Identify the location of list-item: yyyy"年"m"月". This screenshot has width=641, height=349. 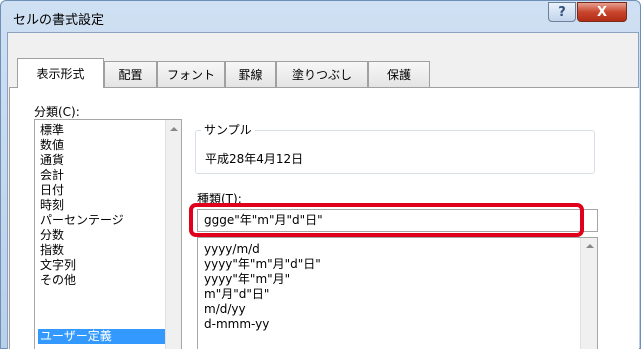
(247, 279).